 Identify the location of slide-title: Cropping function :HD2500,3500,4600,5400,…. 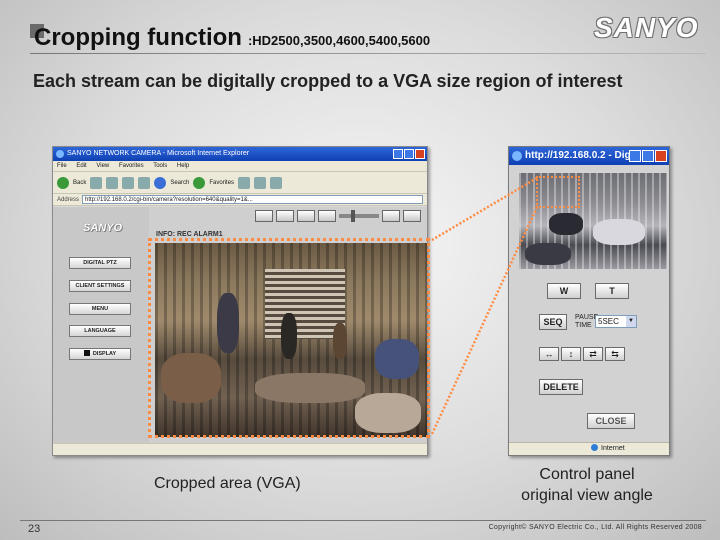
(232, 38).